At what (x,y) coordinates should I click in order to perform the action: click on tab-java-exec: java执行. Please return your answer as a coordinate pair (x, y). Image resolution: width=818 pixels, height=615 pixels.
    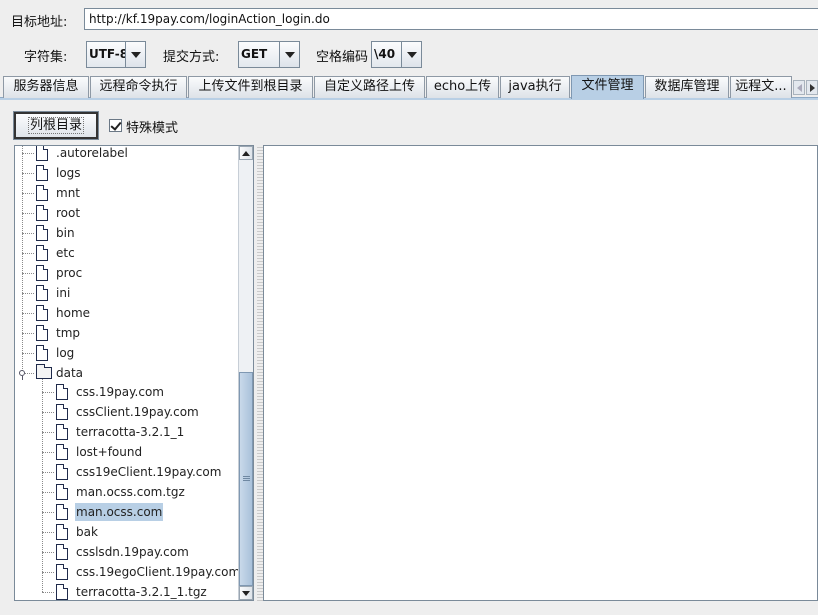
    Looking at the image, I should click on (535, 87).